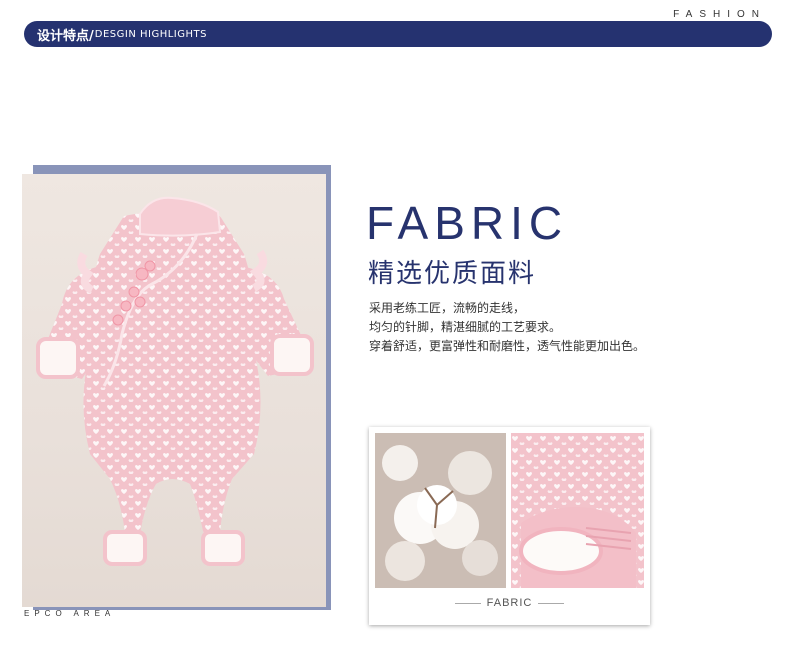 The image size is (790, 665). I want to click on cotton-illustration, so click(440, 510).